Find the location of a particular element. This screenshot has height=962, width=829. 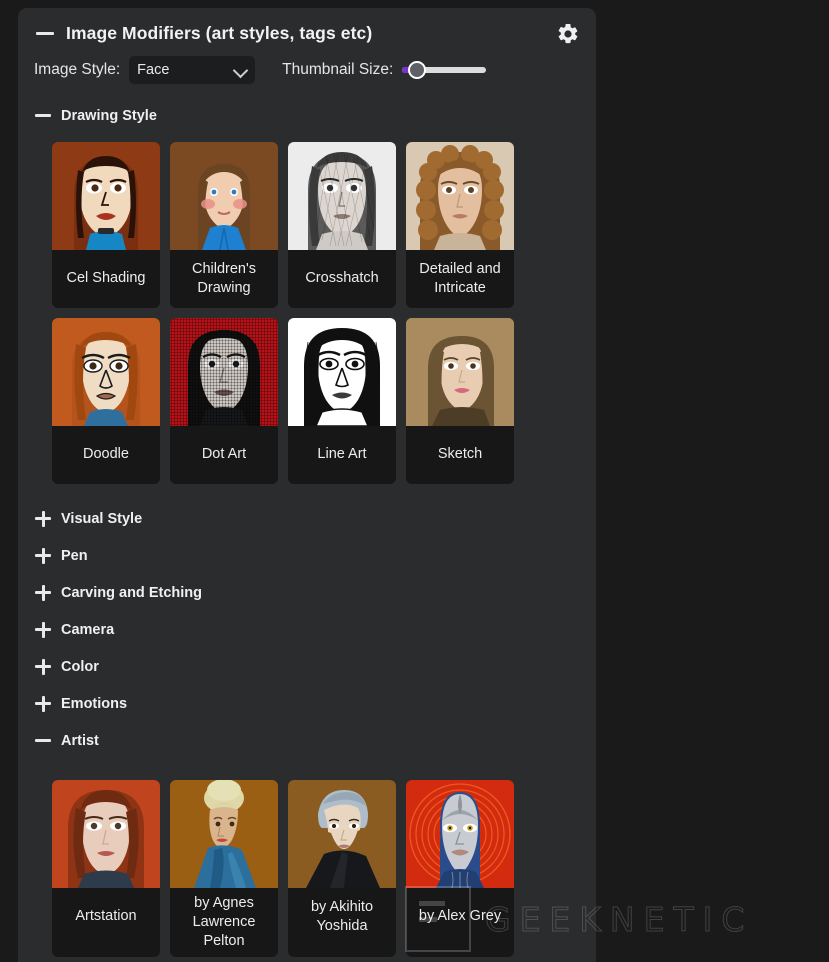

image-style-label: Image Style: is located at coordinates (77, 69).